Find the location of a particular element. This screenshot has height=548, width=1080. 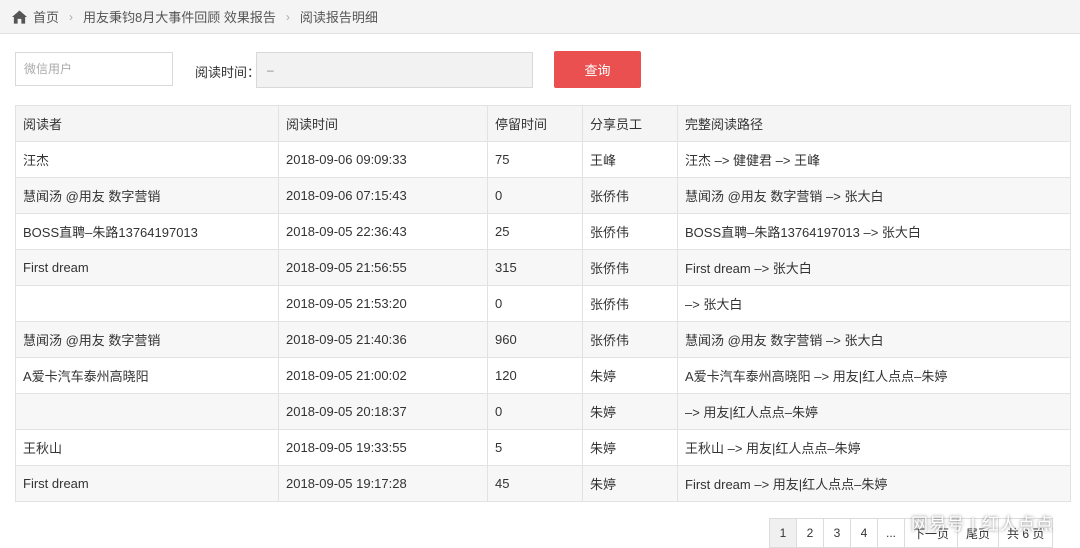

table-row: 2018-09-05 21:53:20 0 张侨伟 –> 张大白 is located at coordinates (543, 303).